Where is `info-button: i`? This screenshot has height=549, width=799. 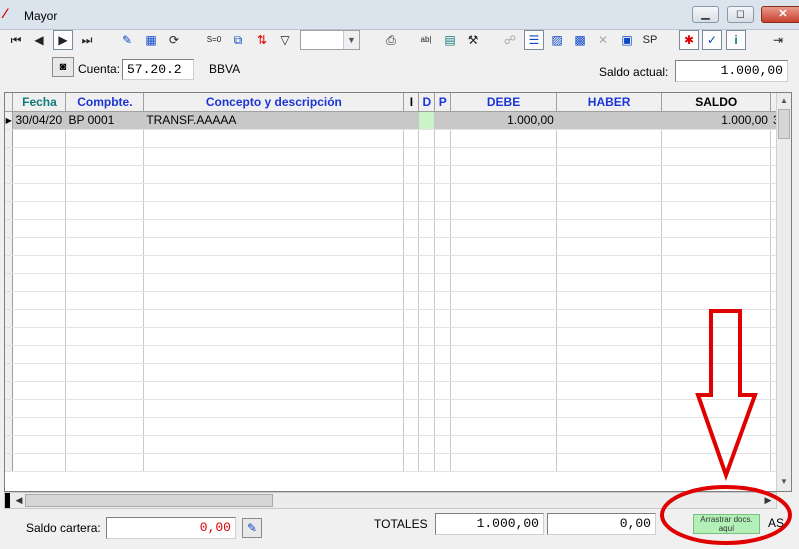
info-button: i is located at coordinates (736, 40).